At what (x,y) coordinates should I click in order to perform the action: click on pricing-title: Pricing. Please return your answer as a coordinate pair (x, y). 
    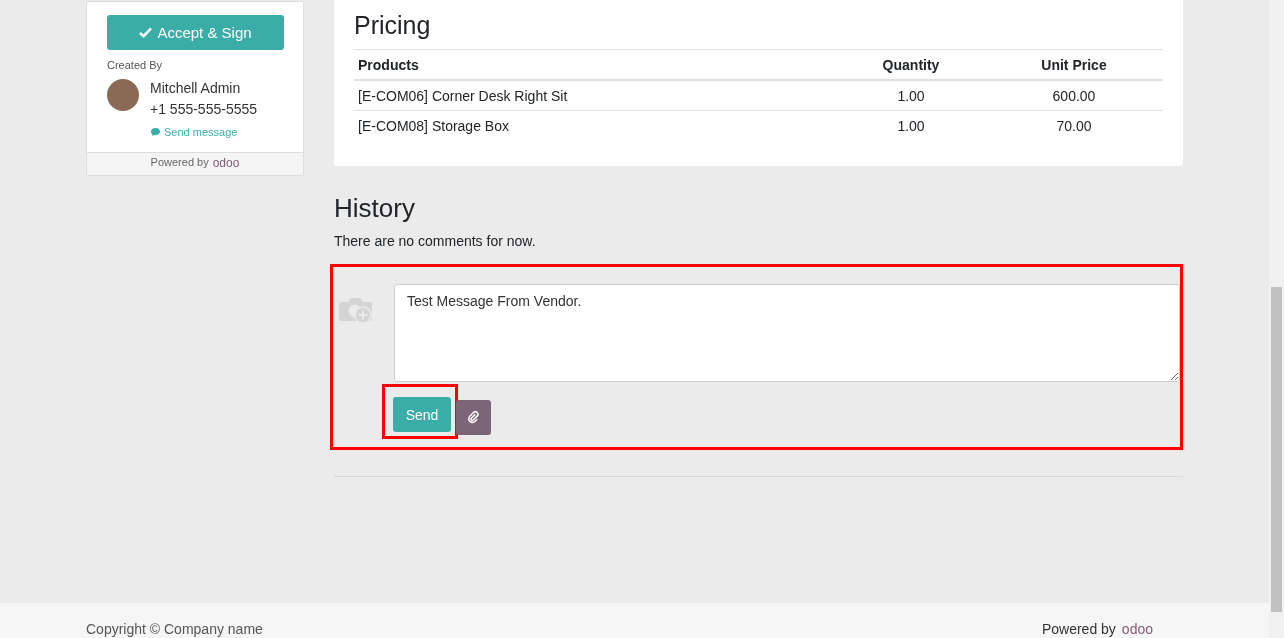
    Looking at the image, I should click on (393, 25).